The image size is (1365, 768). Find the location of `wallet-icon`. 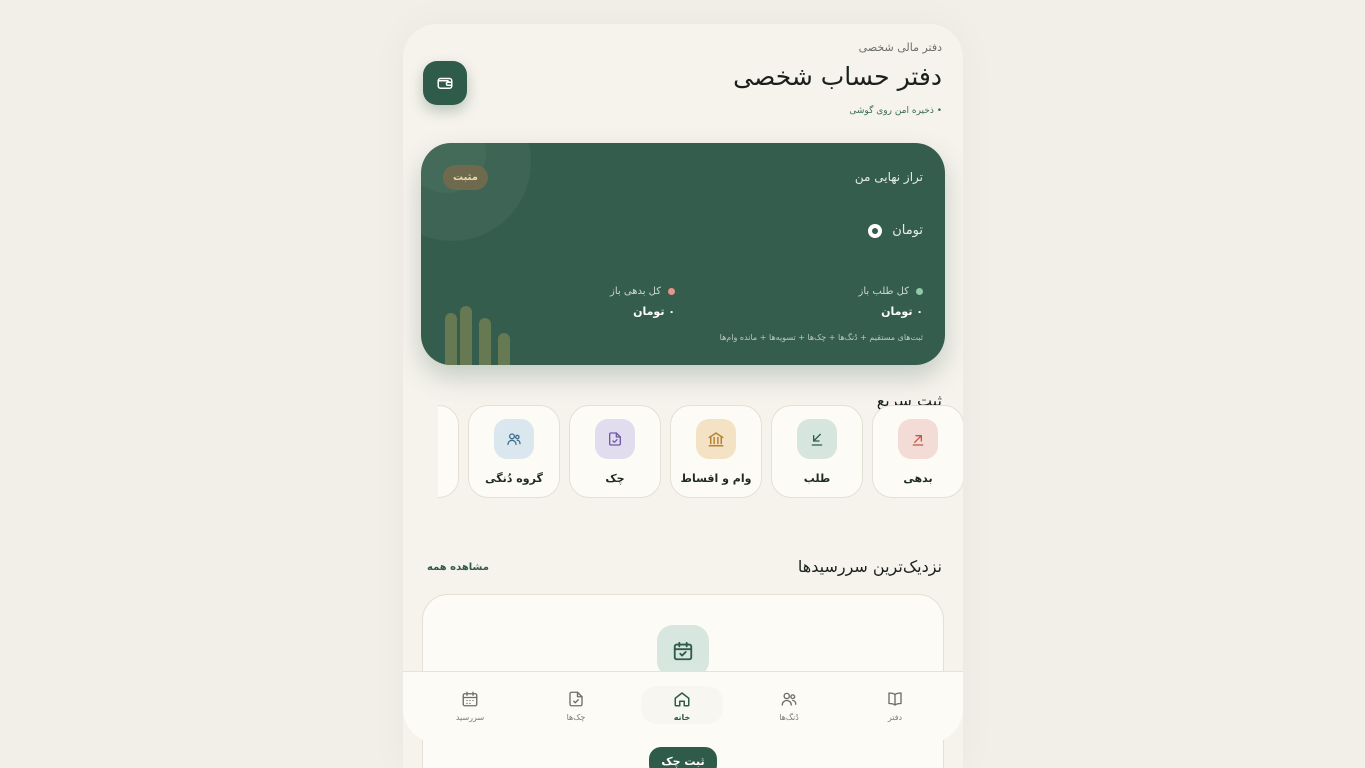

wallet-icon is located at coordinates (445, 83).